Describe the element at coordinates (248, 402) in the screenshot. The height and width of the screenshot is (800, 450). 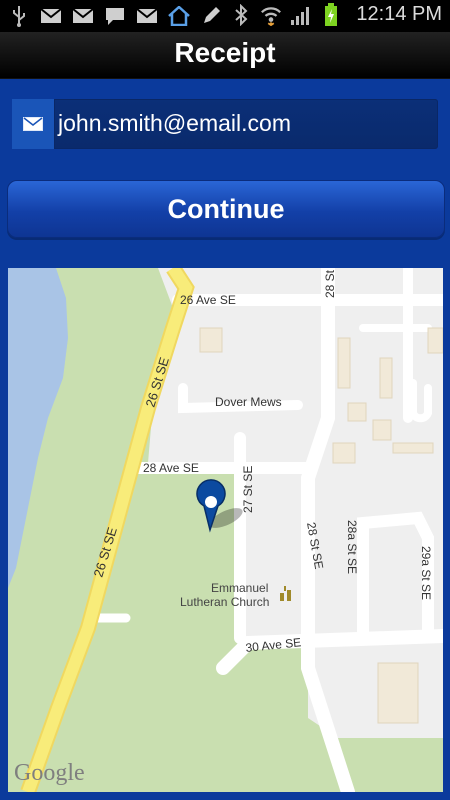
I see `label-dover-mews: Dover Mews` at that location.